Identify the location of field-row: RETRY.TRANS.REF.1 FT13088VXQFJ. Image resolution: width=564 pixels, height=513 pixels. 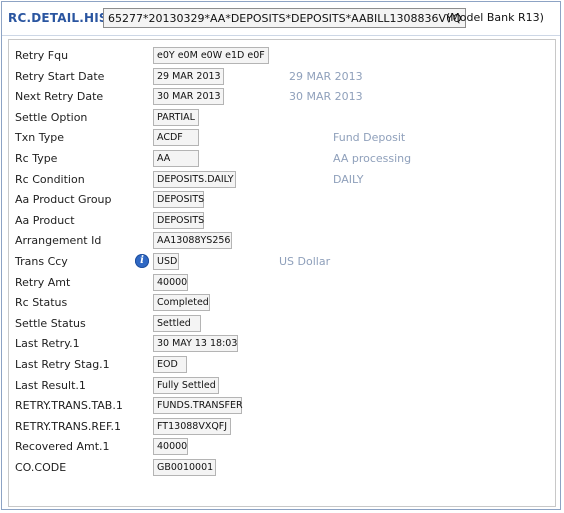
(283, 427).